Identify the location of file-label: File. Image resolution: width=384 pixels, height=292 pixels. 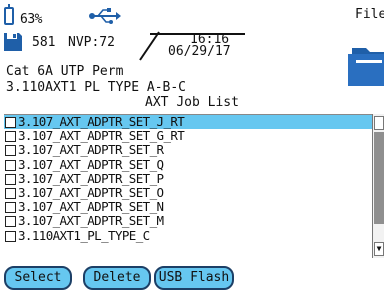
(369, 14).